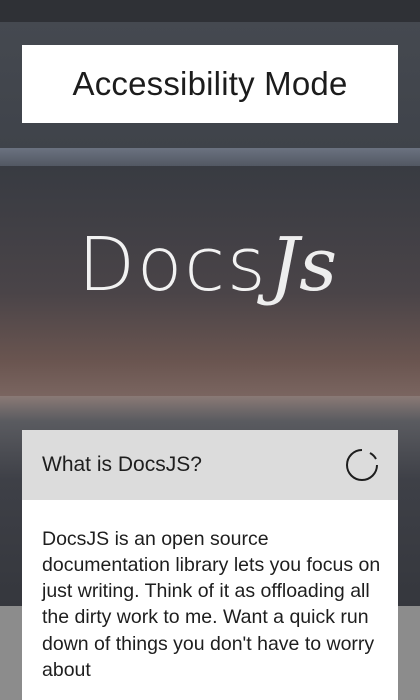 The image size is (420, 700). What do you see at coordinates (362, 465) in the screenshot?
I see `loading-spinner-icon` at bounding box center [362, 465].